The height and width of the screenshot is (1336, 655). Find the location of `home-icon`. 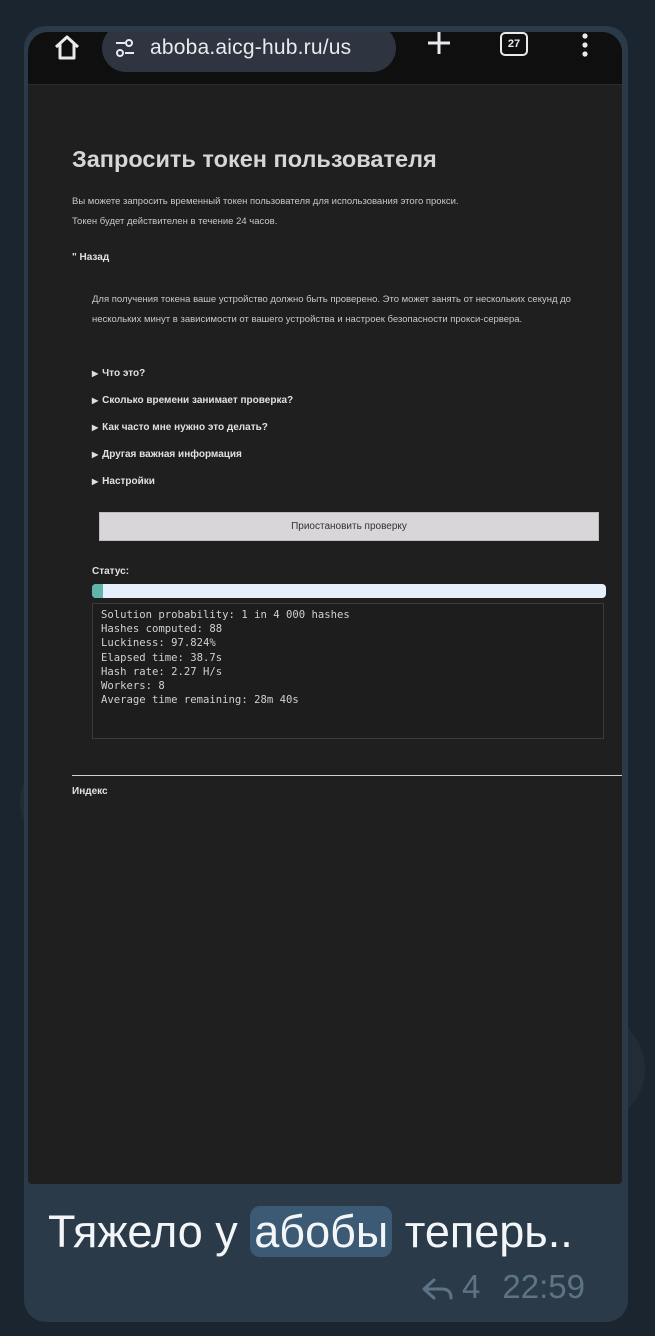

home-icon is located at coordinates (67, 47).